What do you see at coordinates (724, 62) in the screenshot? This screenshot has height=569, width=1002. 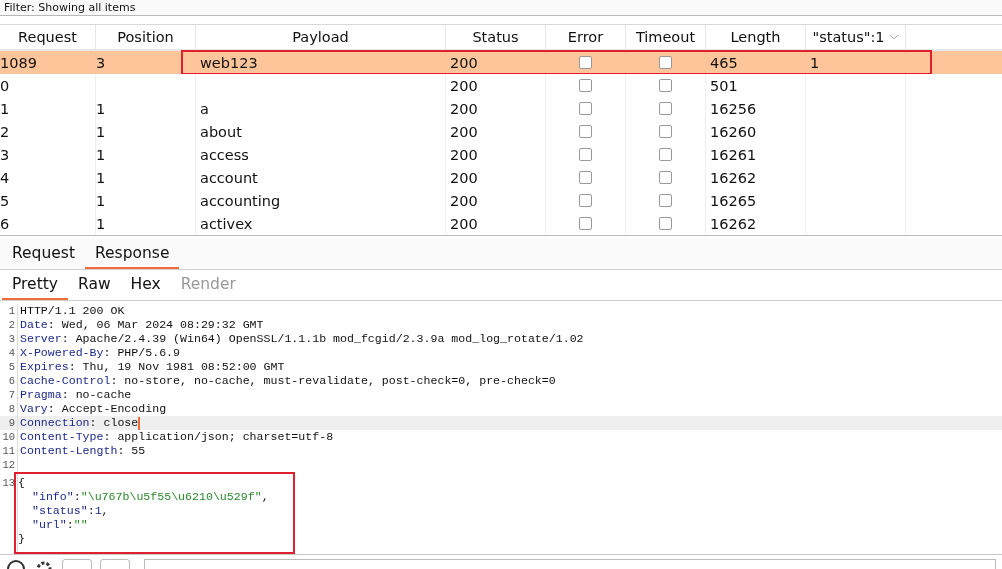 I see `table-cell: 465` at bounding box center [724, 62].